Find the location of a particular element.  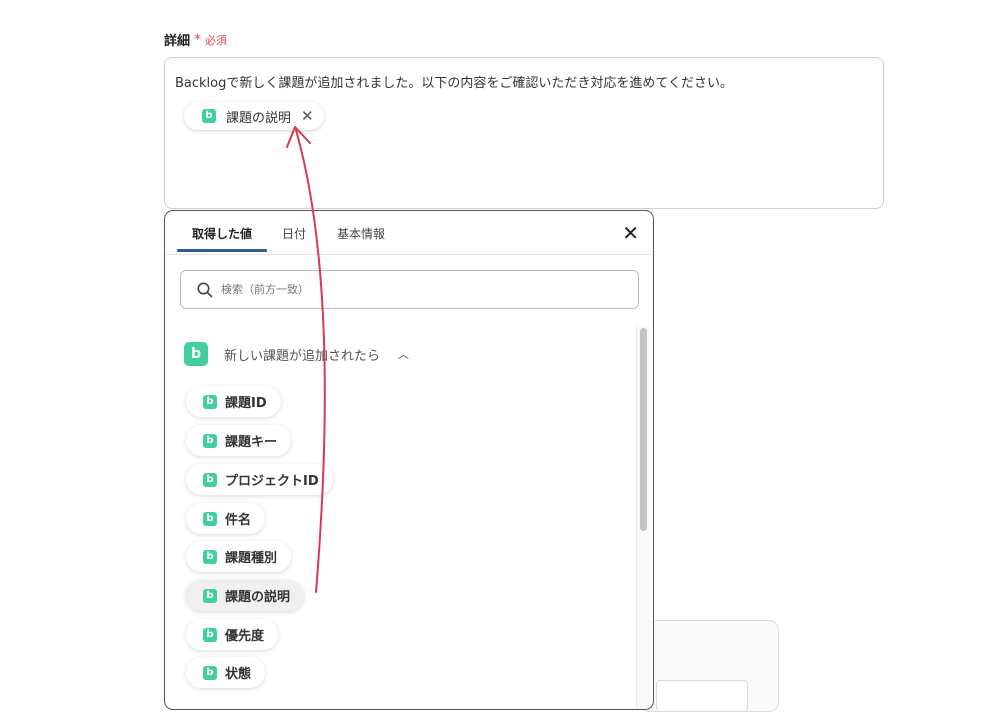

tab-acquired-values: 取得した値 is located at coordinates (222, 233).